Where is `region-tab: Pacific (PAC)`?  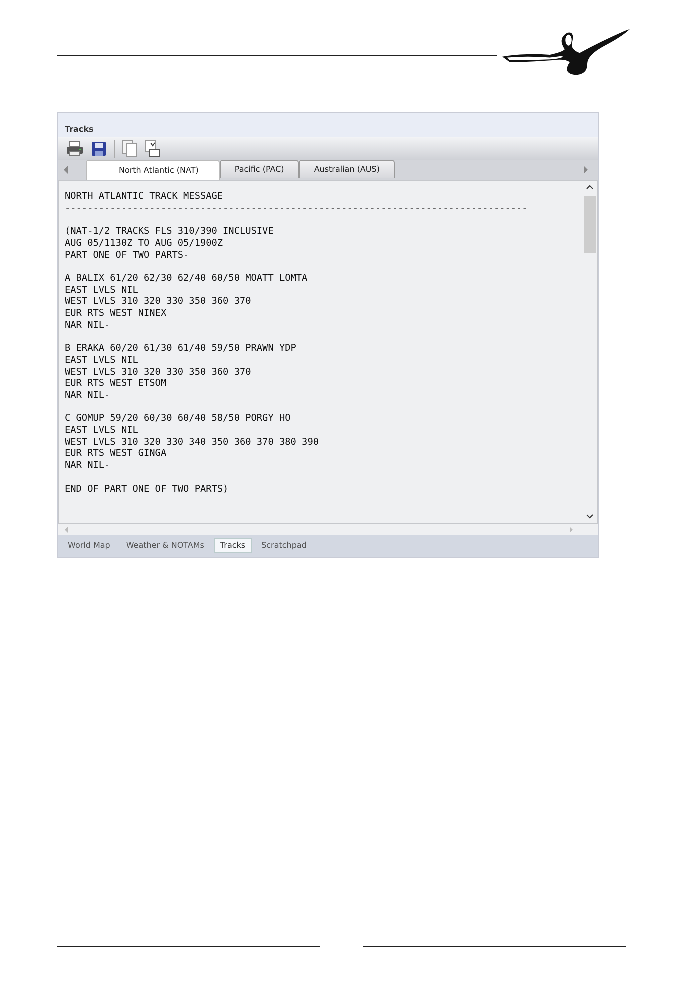 region-tab: Pacific (PAC) is located at coordinates (260, 169).